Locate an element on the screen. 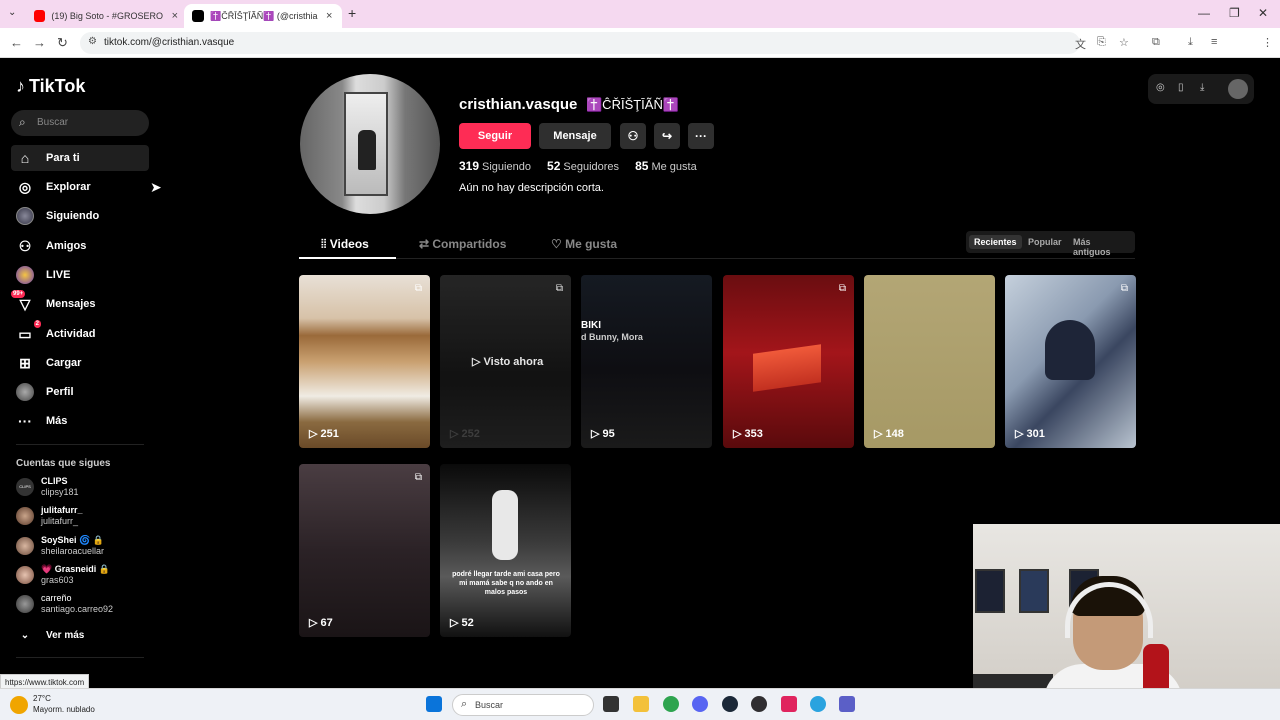 This screenshot has height=720, width=1280. download-app-icon: ⤓ is located at coordinates (1202, 87).